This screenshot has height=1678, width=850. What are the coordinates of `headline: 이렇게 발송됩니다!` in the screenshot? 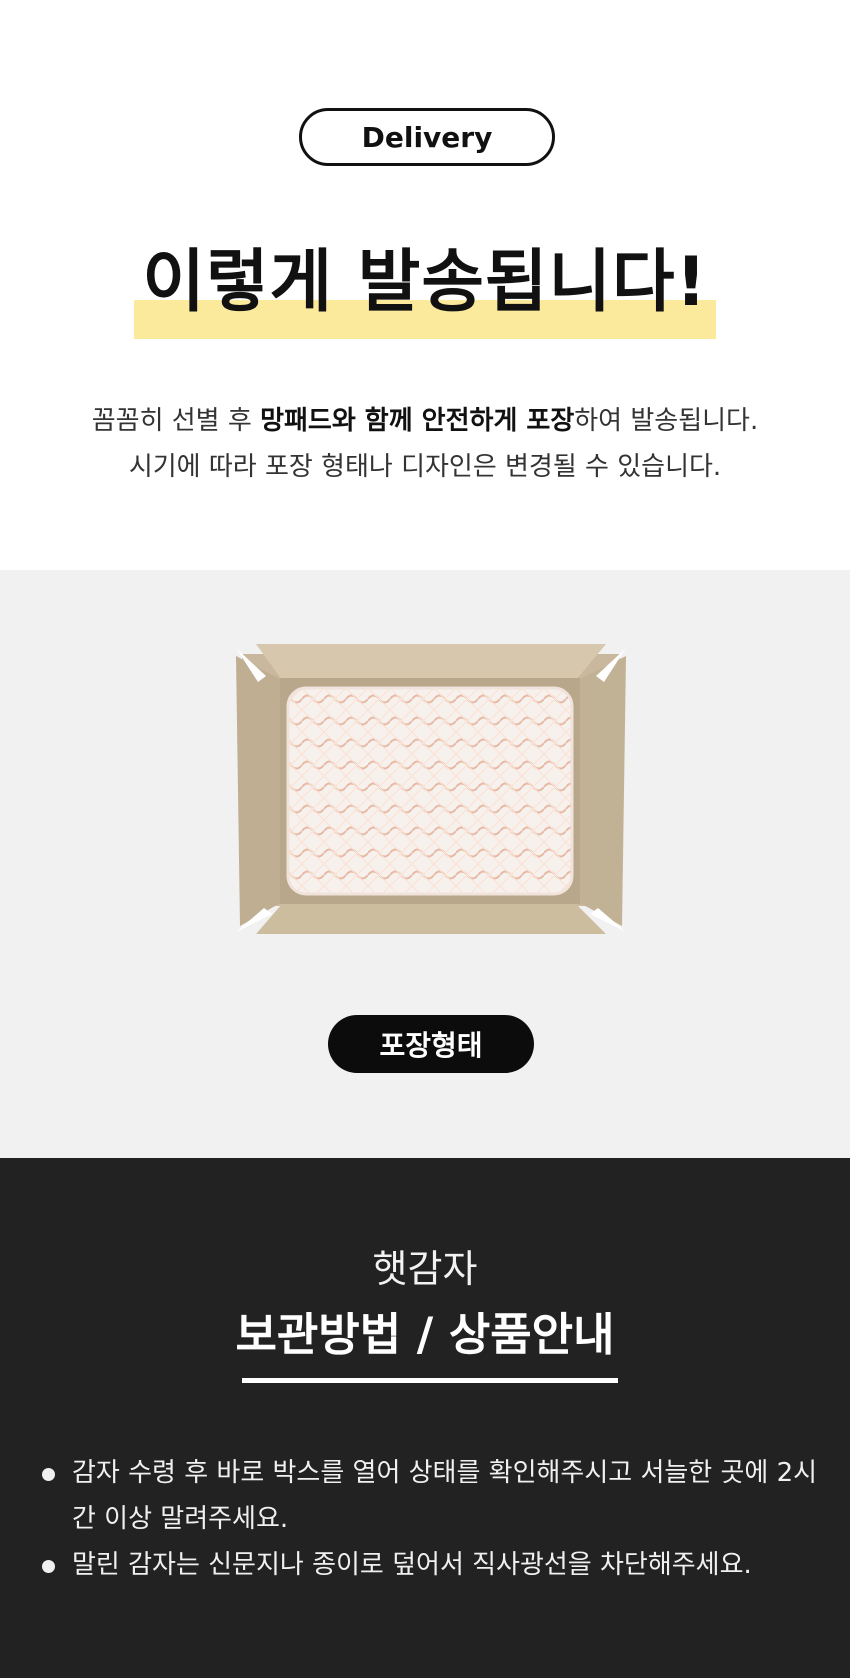 It's located at (425, 288).